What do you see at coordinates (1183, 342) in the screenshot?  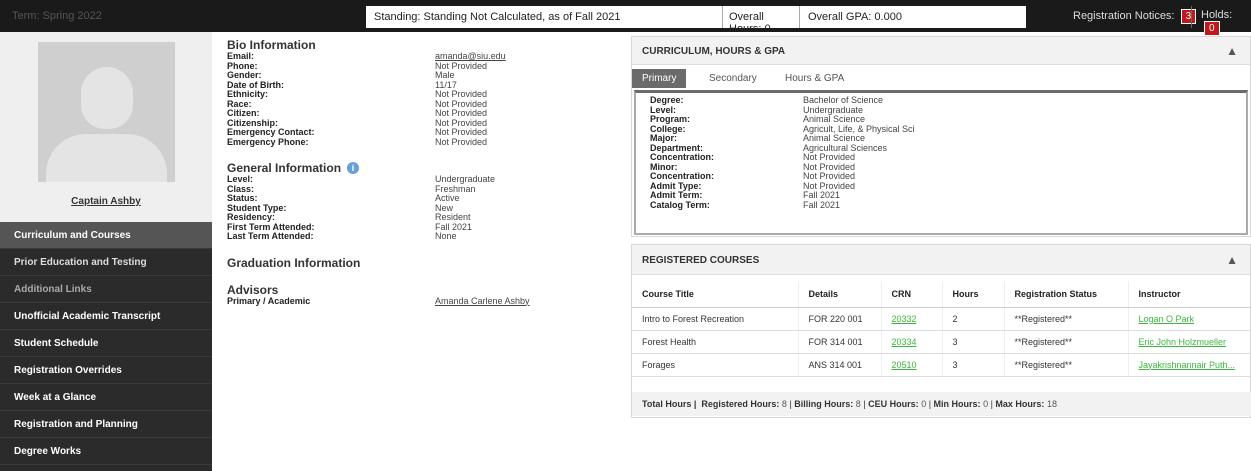 I see `instructor-link: Eric John Holzmueller` at bounding box center [1183, 342].